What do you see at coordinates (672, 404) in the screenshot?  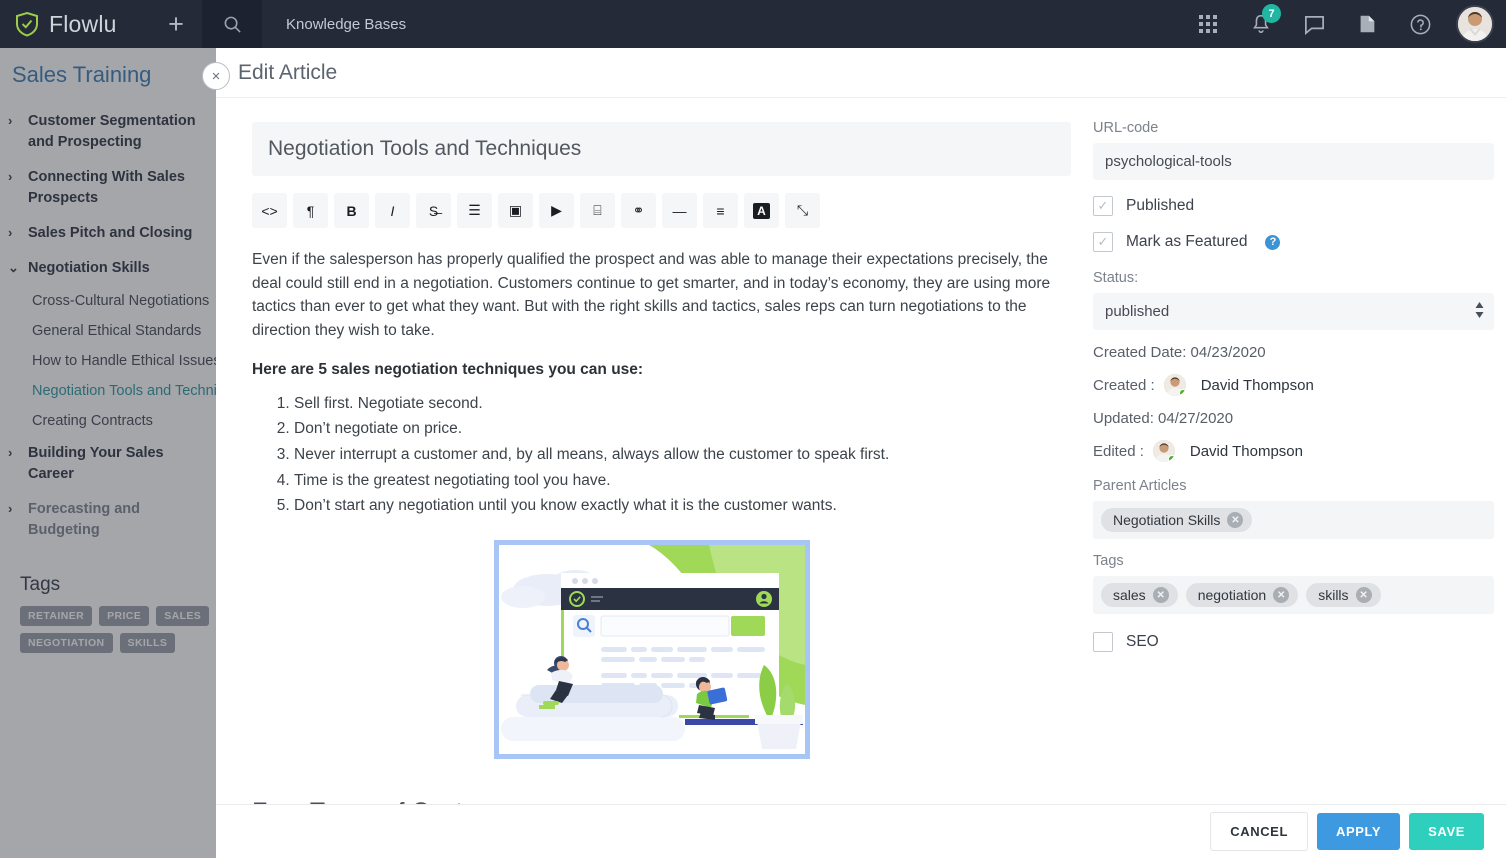 I see `list-item: Sell first. Negotiate second.` at bounding box center [672, 404].